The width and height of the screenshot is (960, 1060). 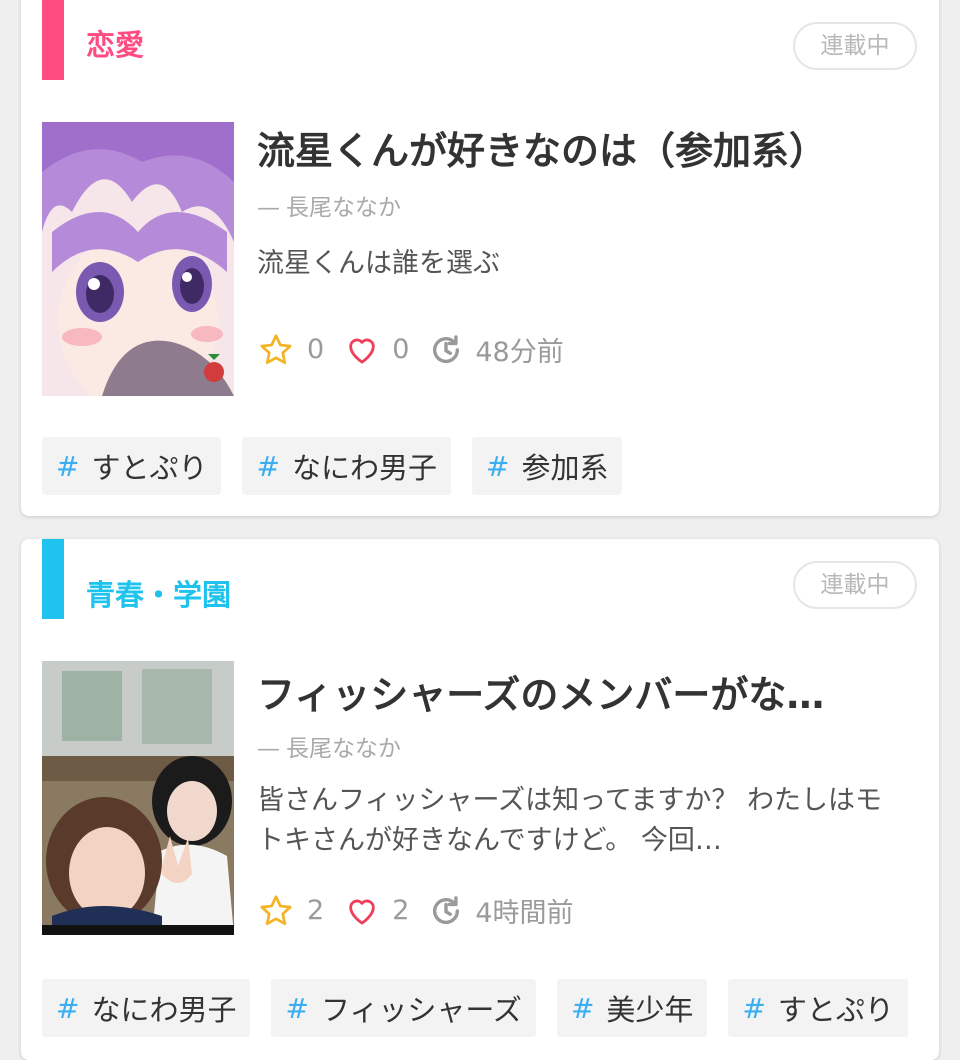 What do you see at coordinates (316, 910) in the screenshot?
I see `star-count: 2` at bounding box center [316, 910].